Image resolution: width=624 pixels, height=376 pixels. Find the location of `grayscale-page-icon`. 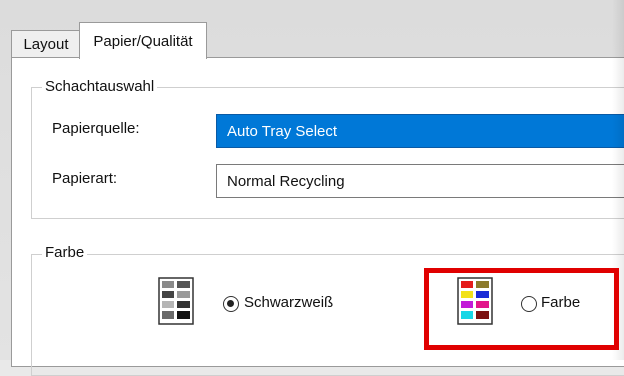

grayscale-page-icon is located at coordinates (176, 301).